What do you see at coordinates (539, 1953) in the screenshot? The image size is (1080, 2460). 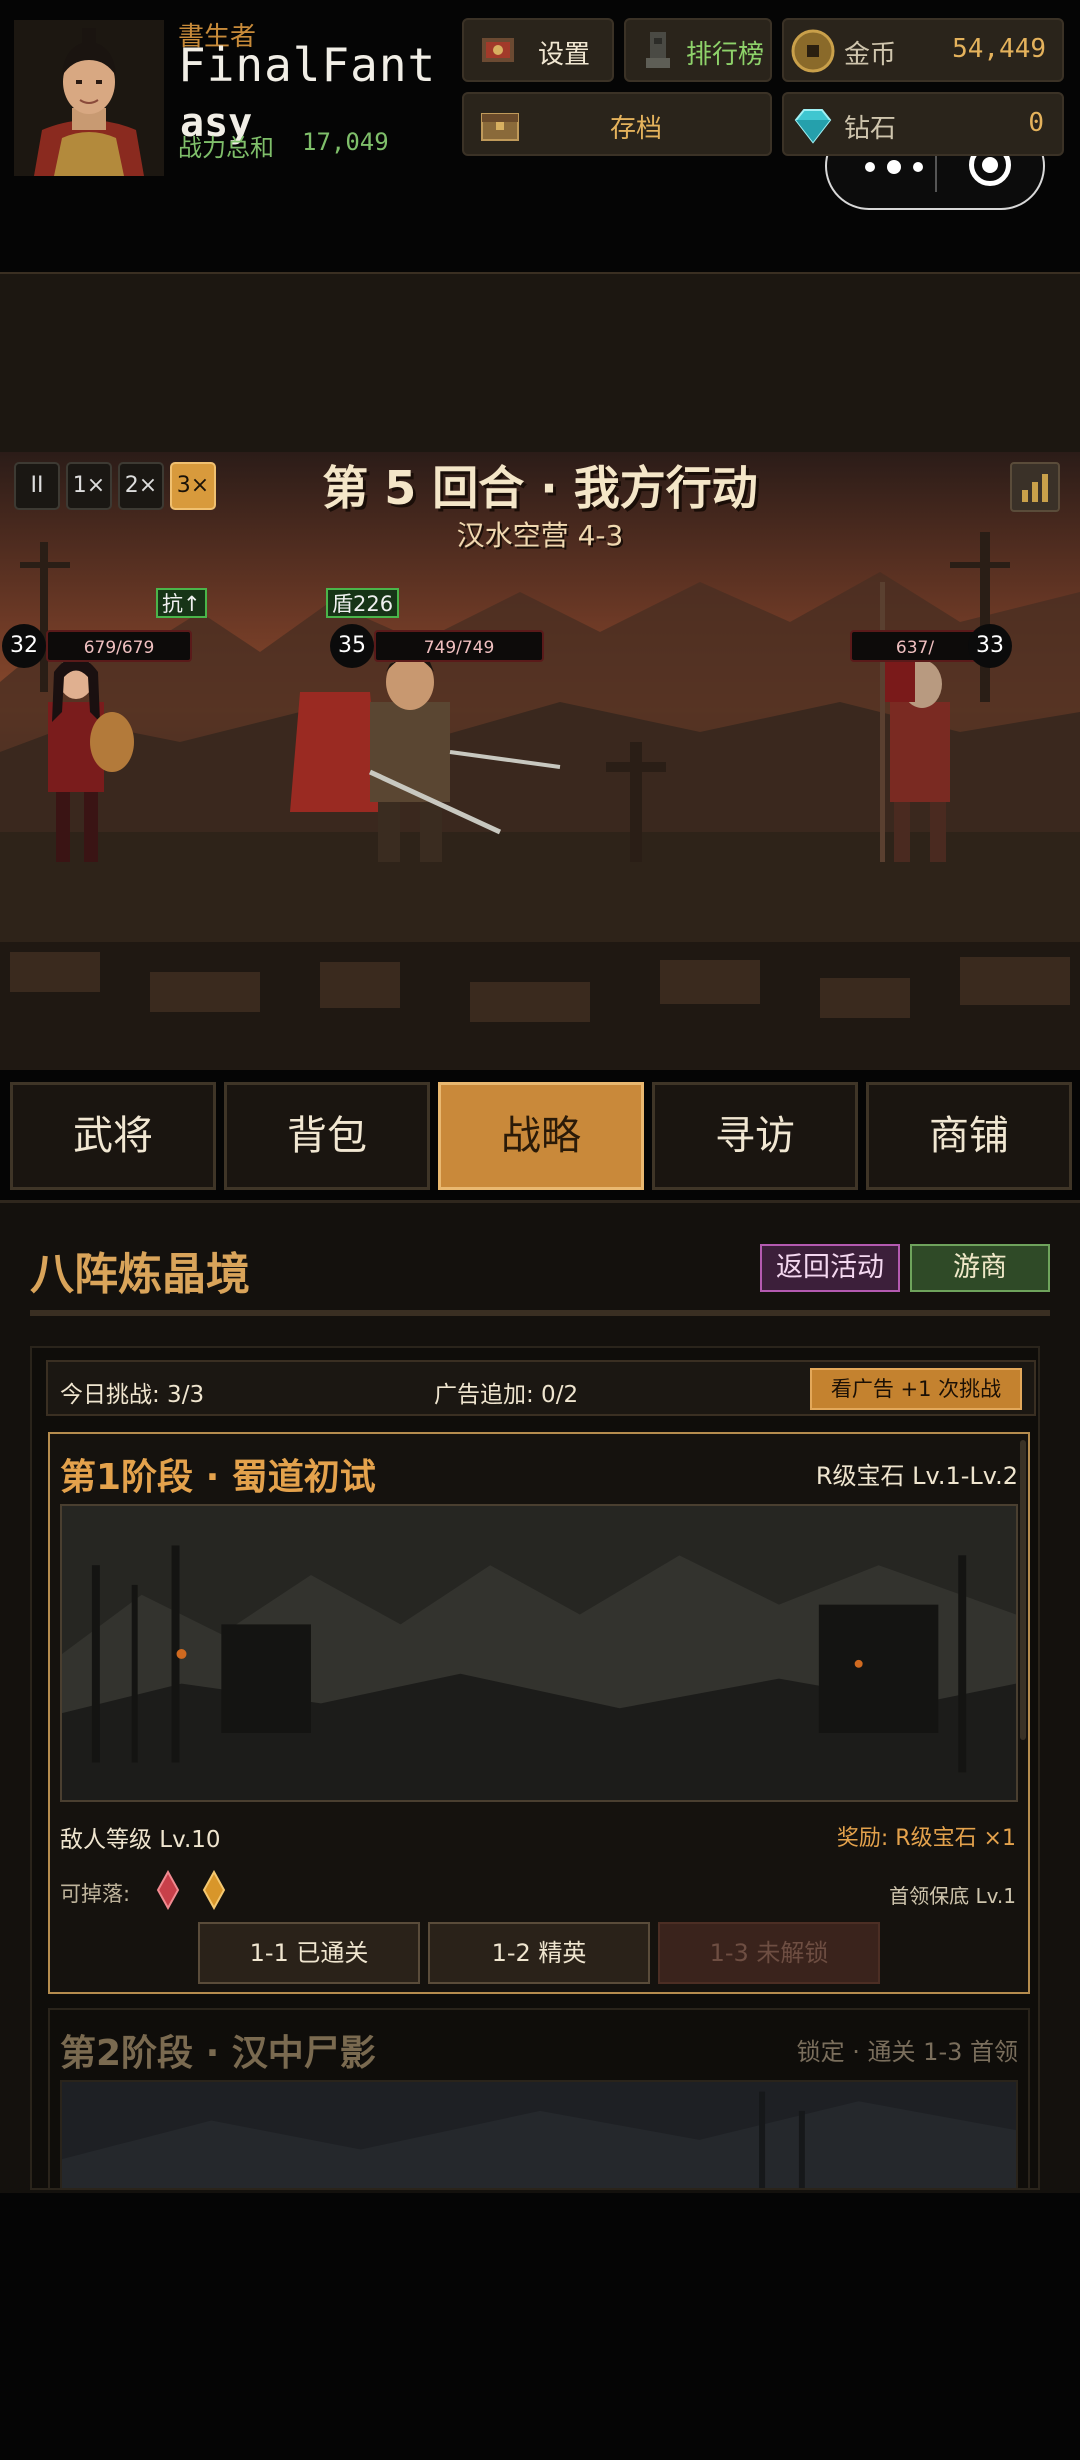 I see `level-1-2-button: 1-2 精英` at bounding box center [539, 1953].